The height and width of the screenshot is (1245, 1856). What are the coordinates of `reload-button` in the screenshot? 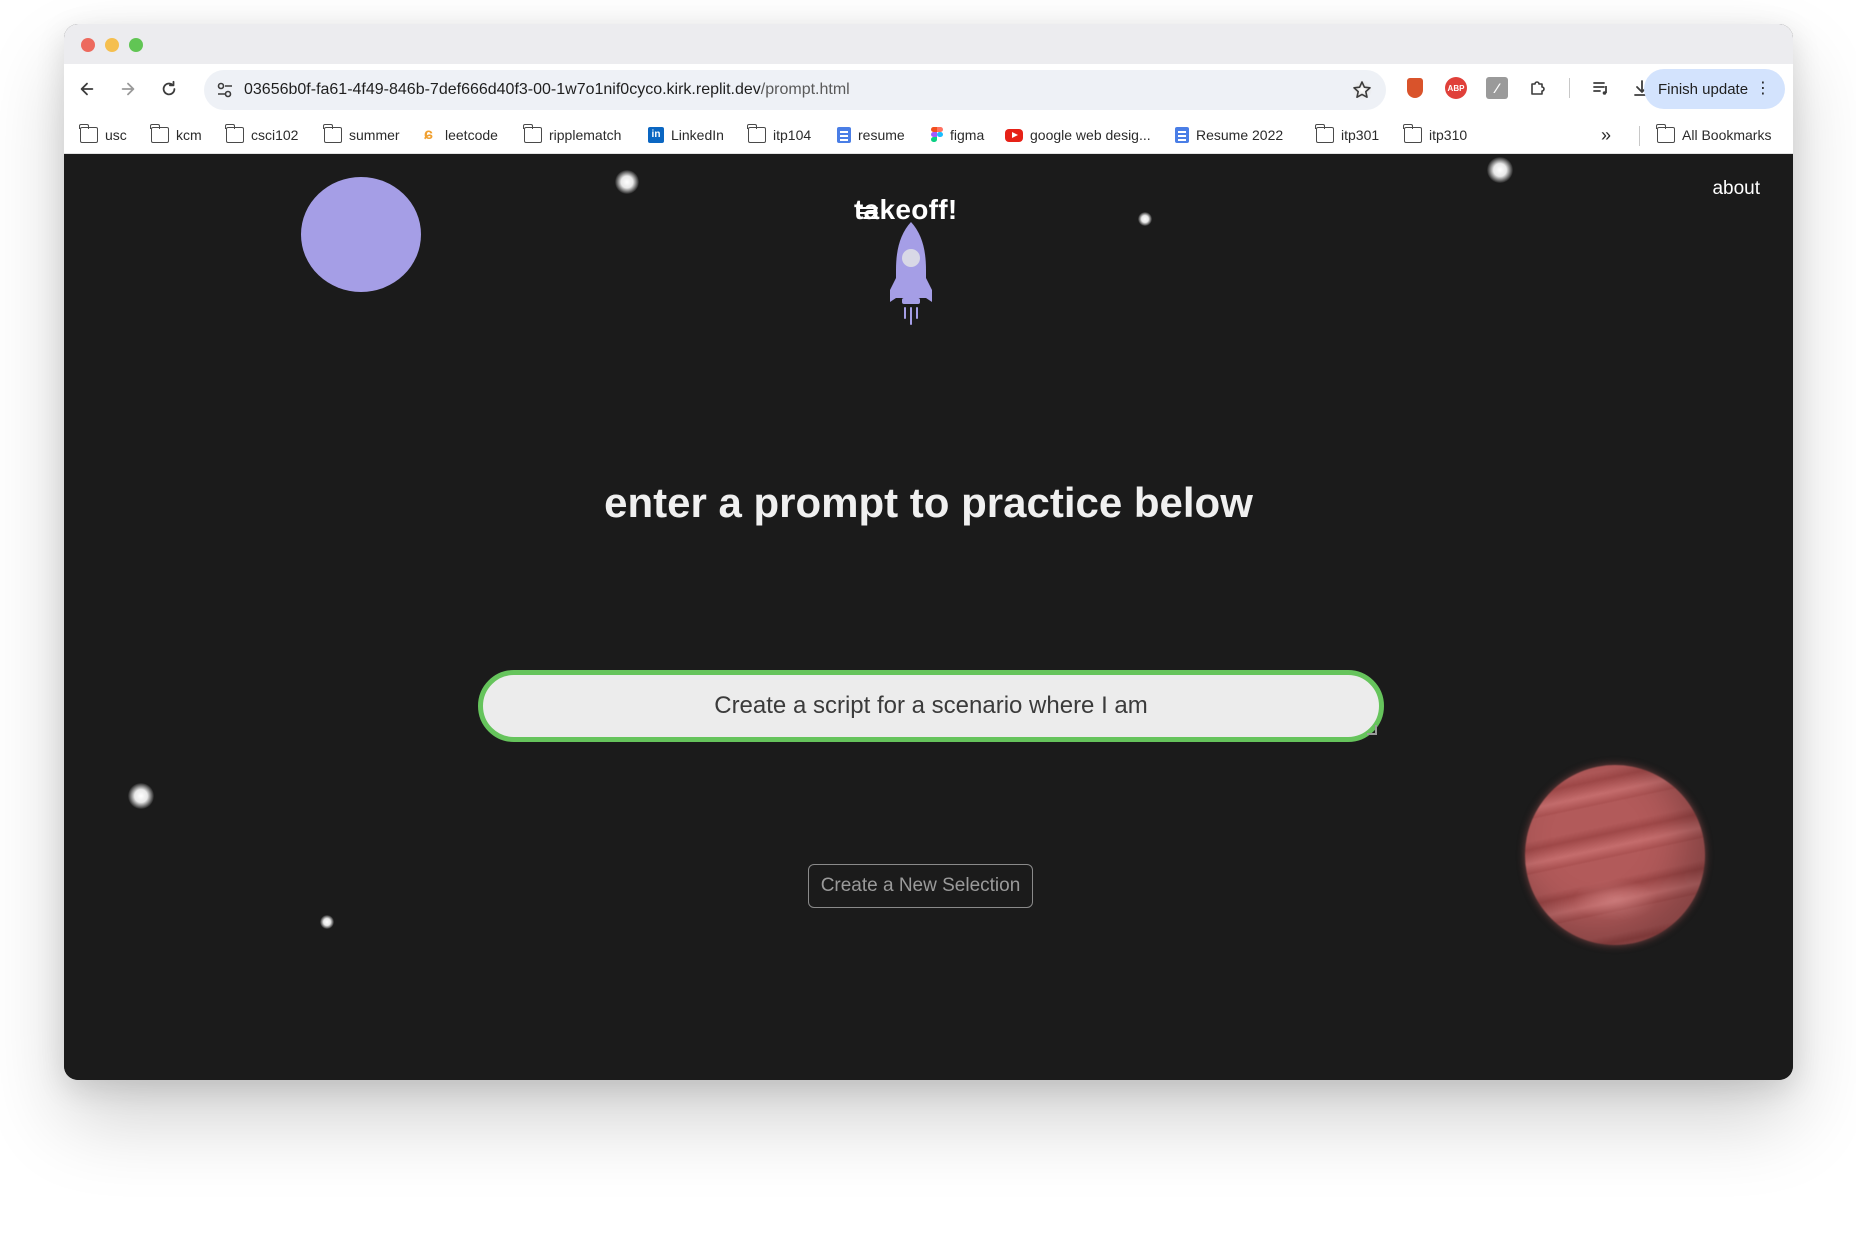 It's located at (169, 89).